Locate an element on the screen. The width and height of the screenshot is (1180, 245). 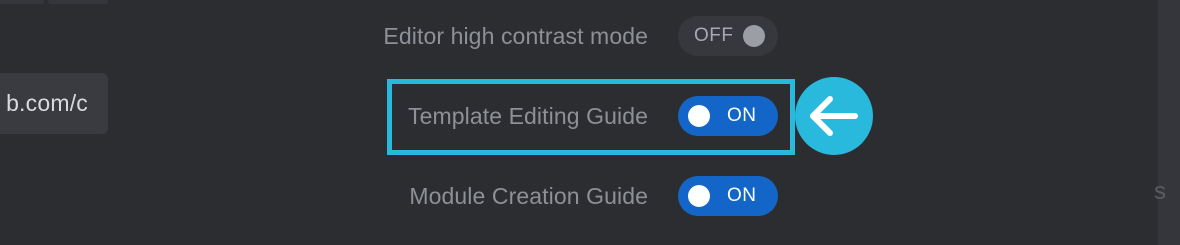
toggle-state-text: ON is located at coordinates (742, 195).